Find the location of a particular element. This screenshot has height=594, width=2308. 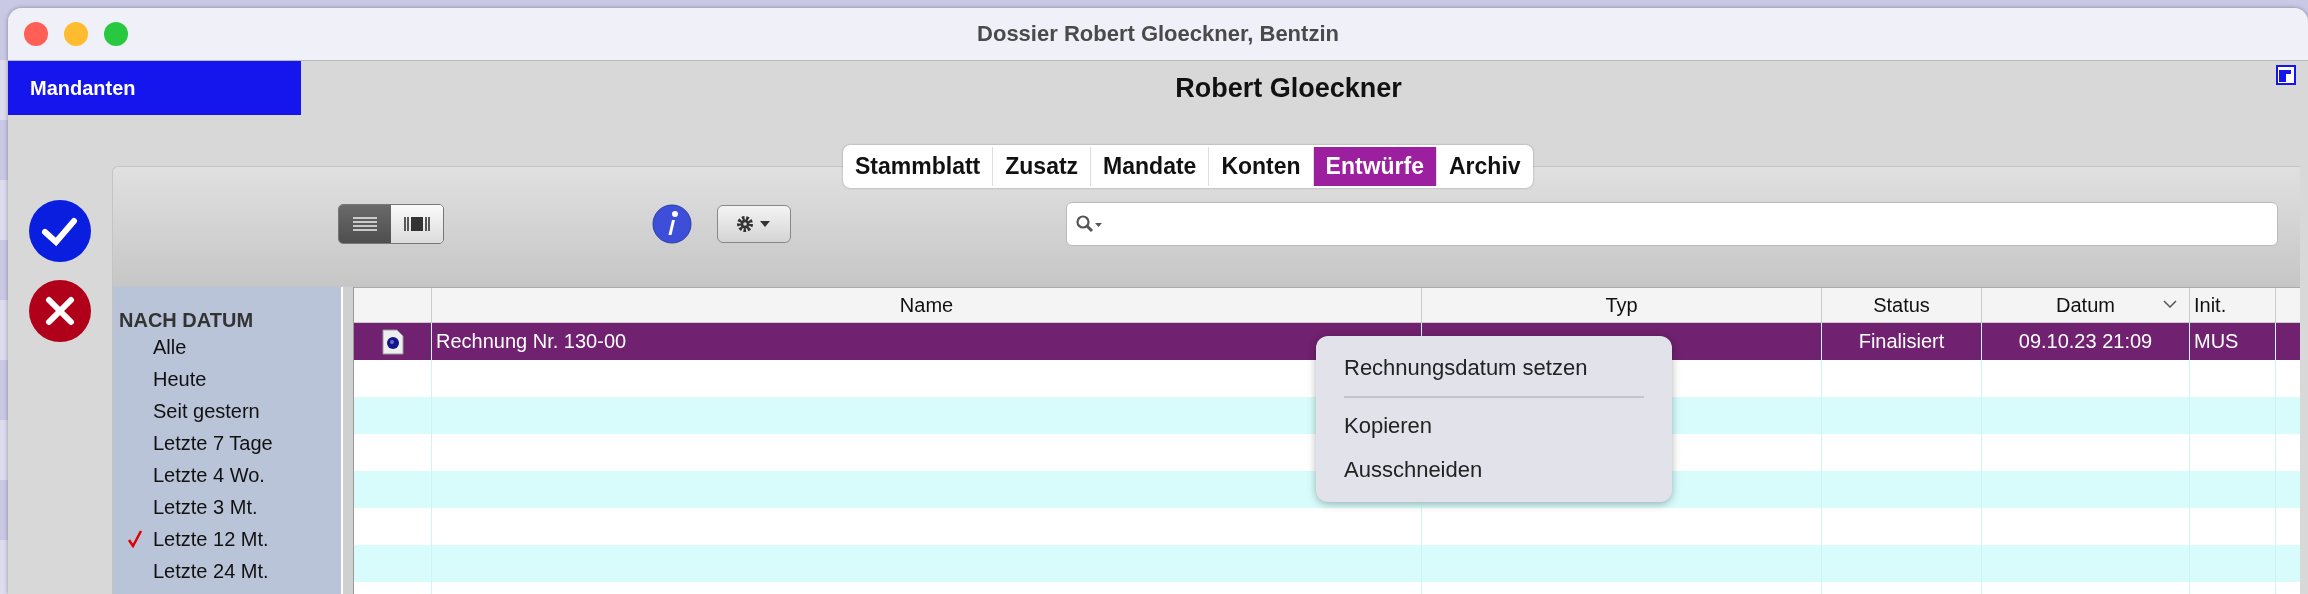

tab: Stammblatt is located at coordinates (918, 166).